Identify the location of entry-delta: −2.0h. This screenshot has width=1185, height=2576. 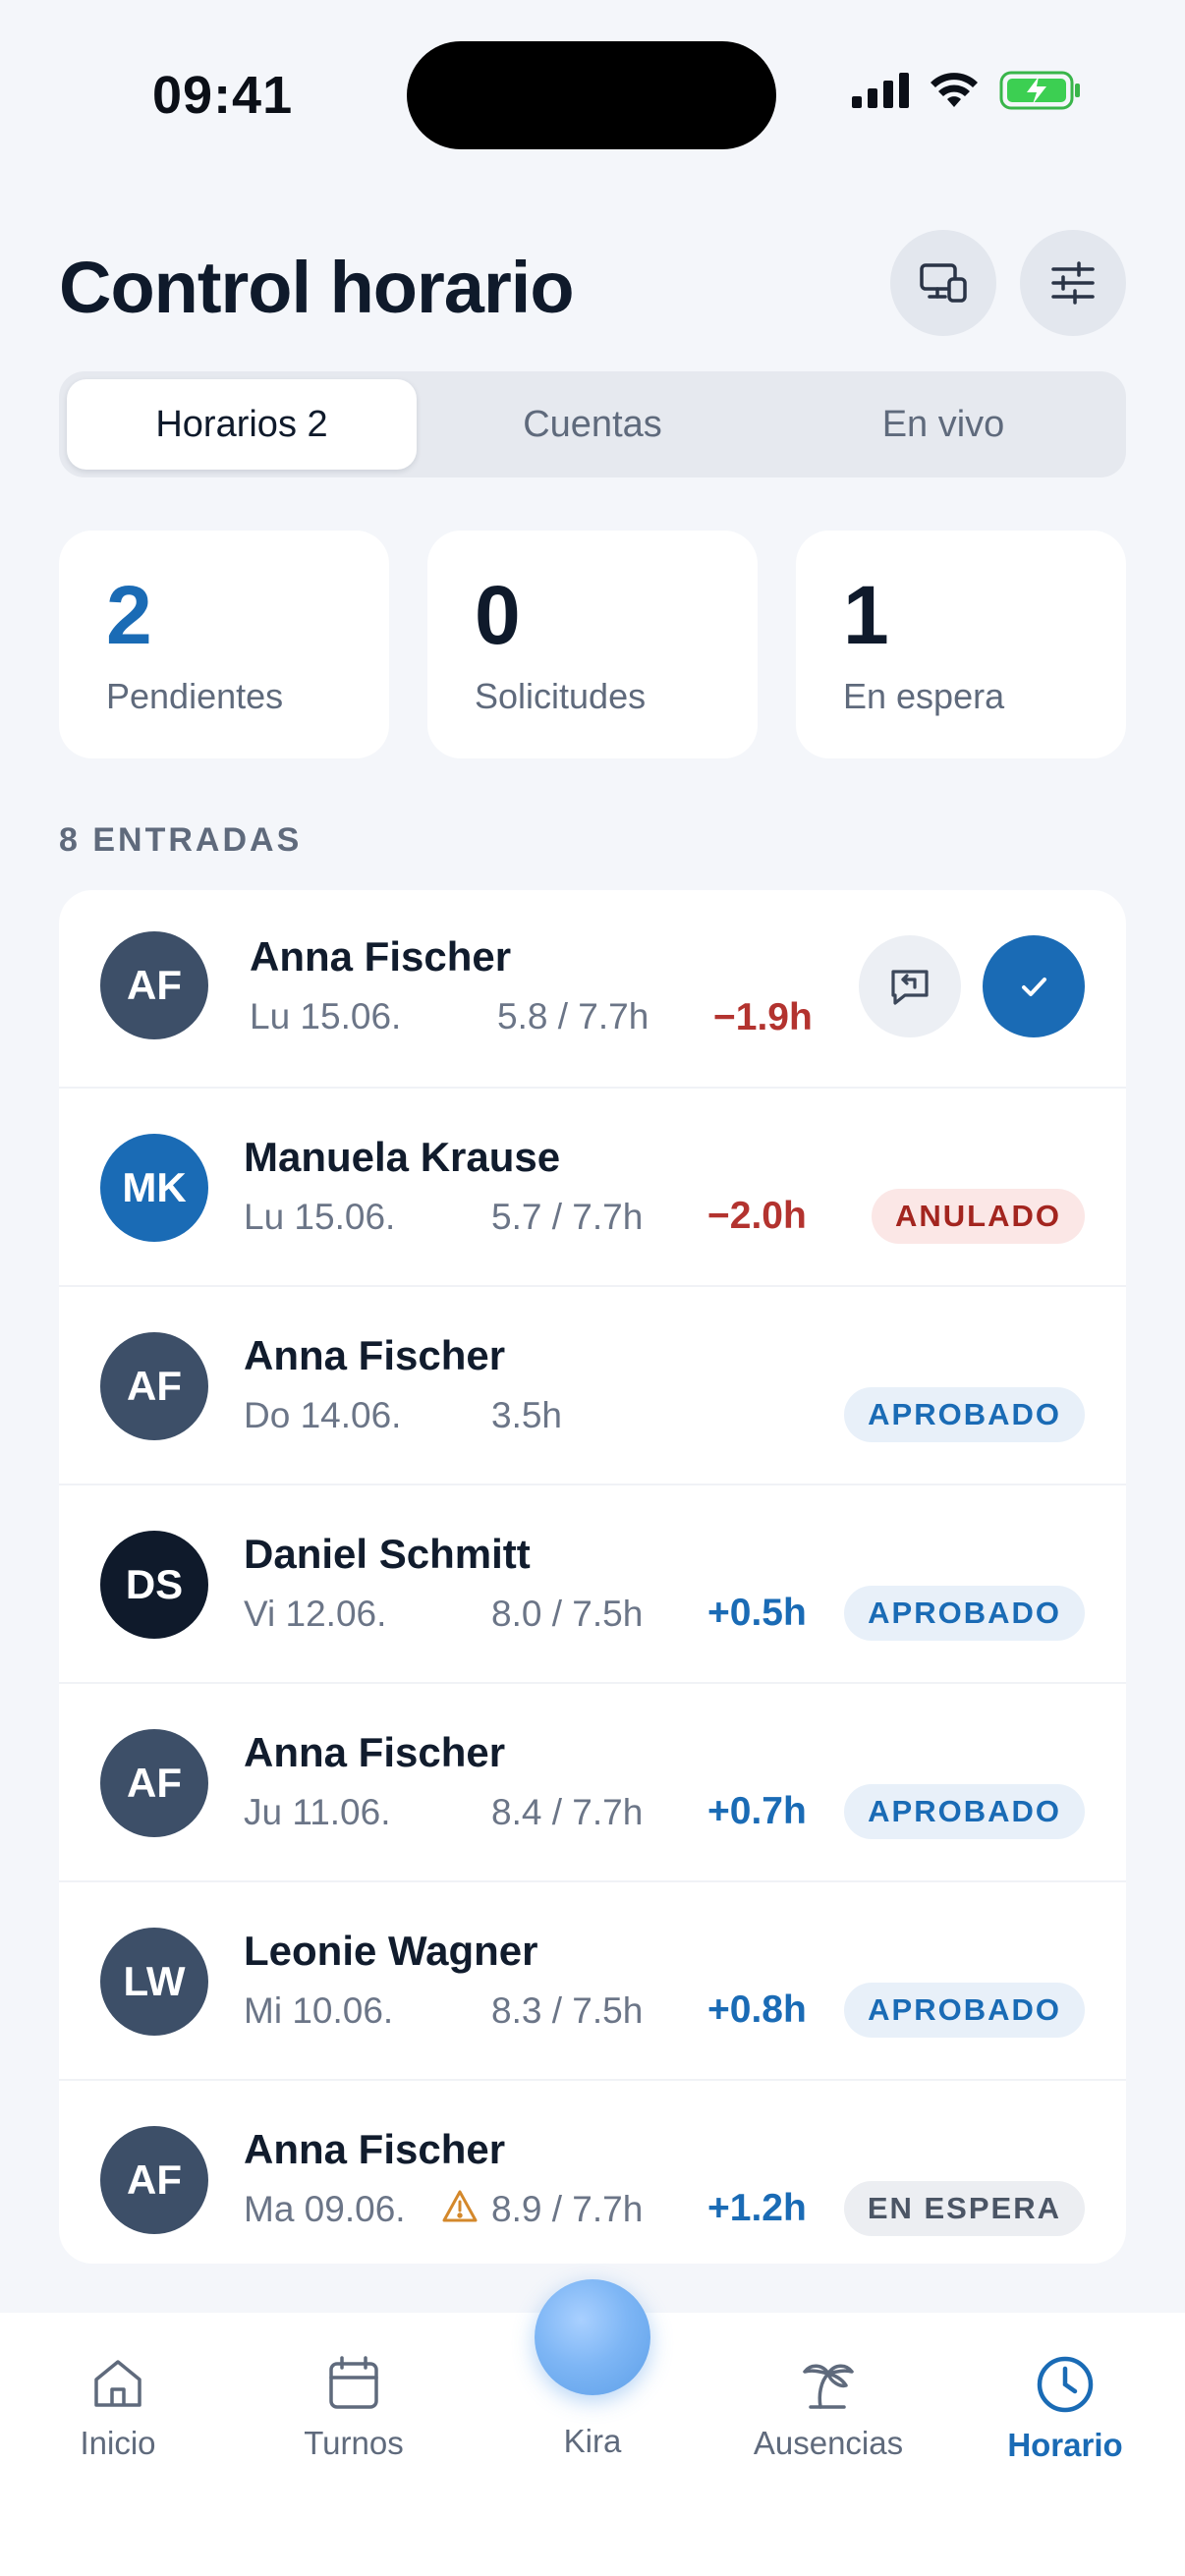
(757, 1216).